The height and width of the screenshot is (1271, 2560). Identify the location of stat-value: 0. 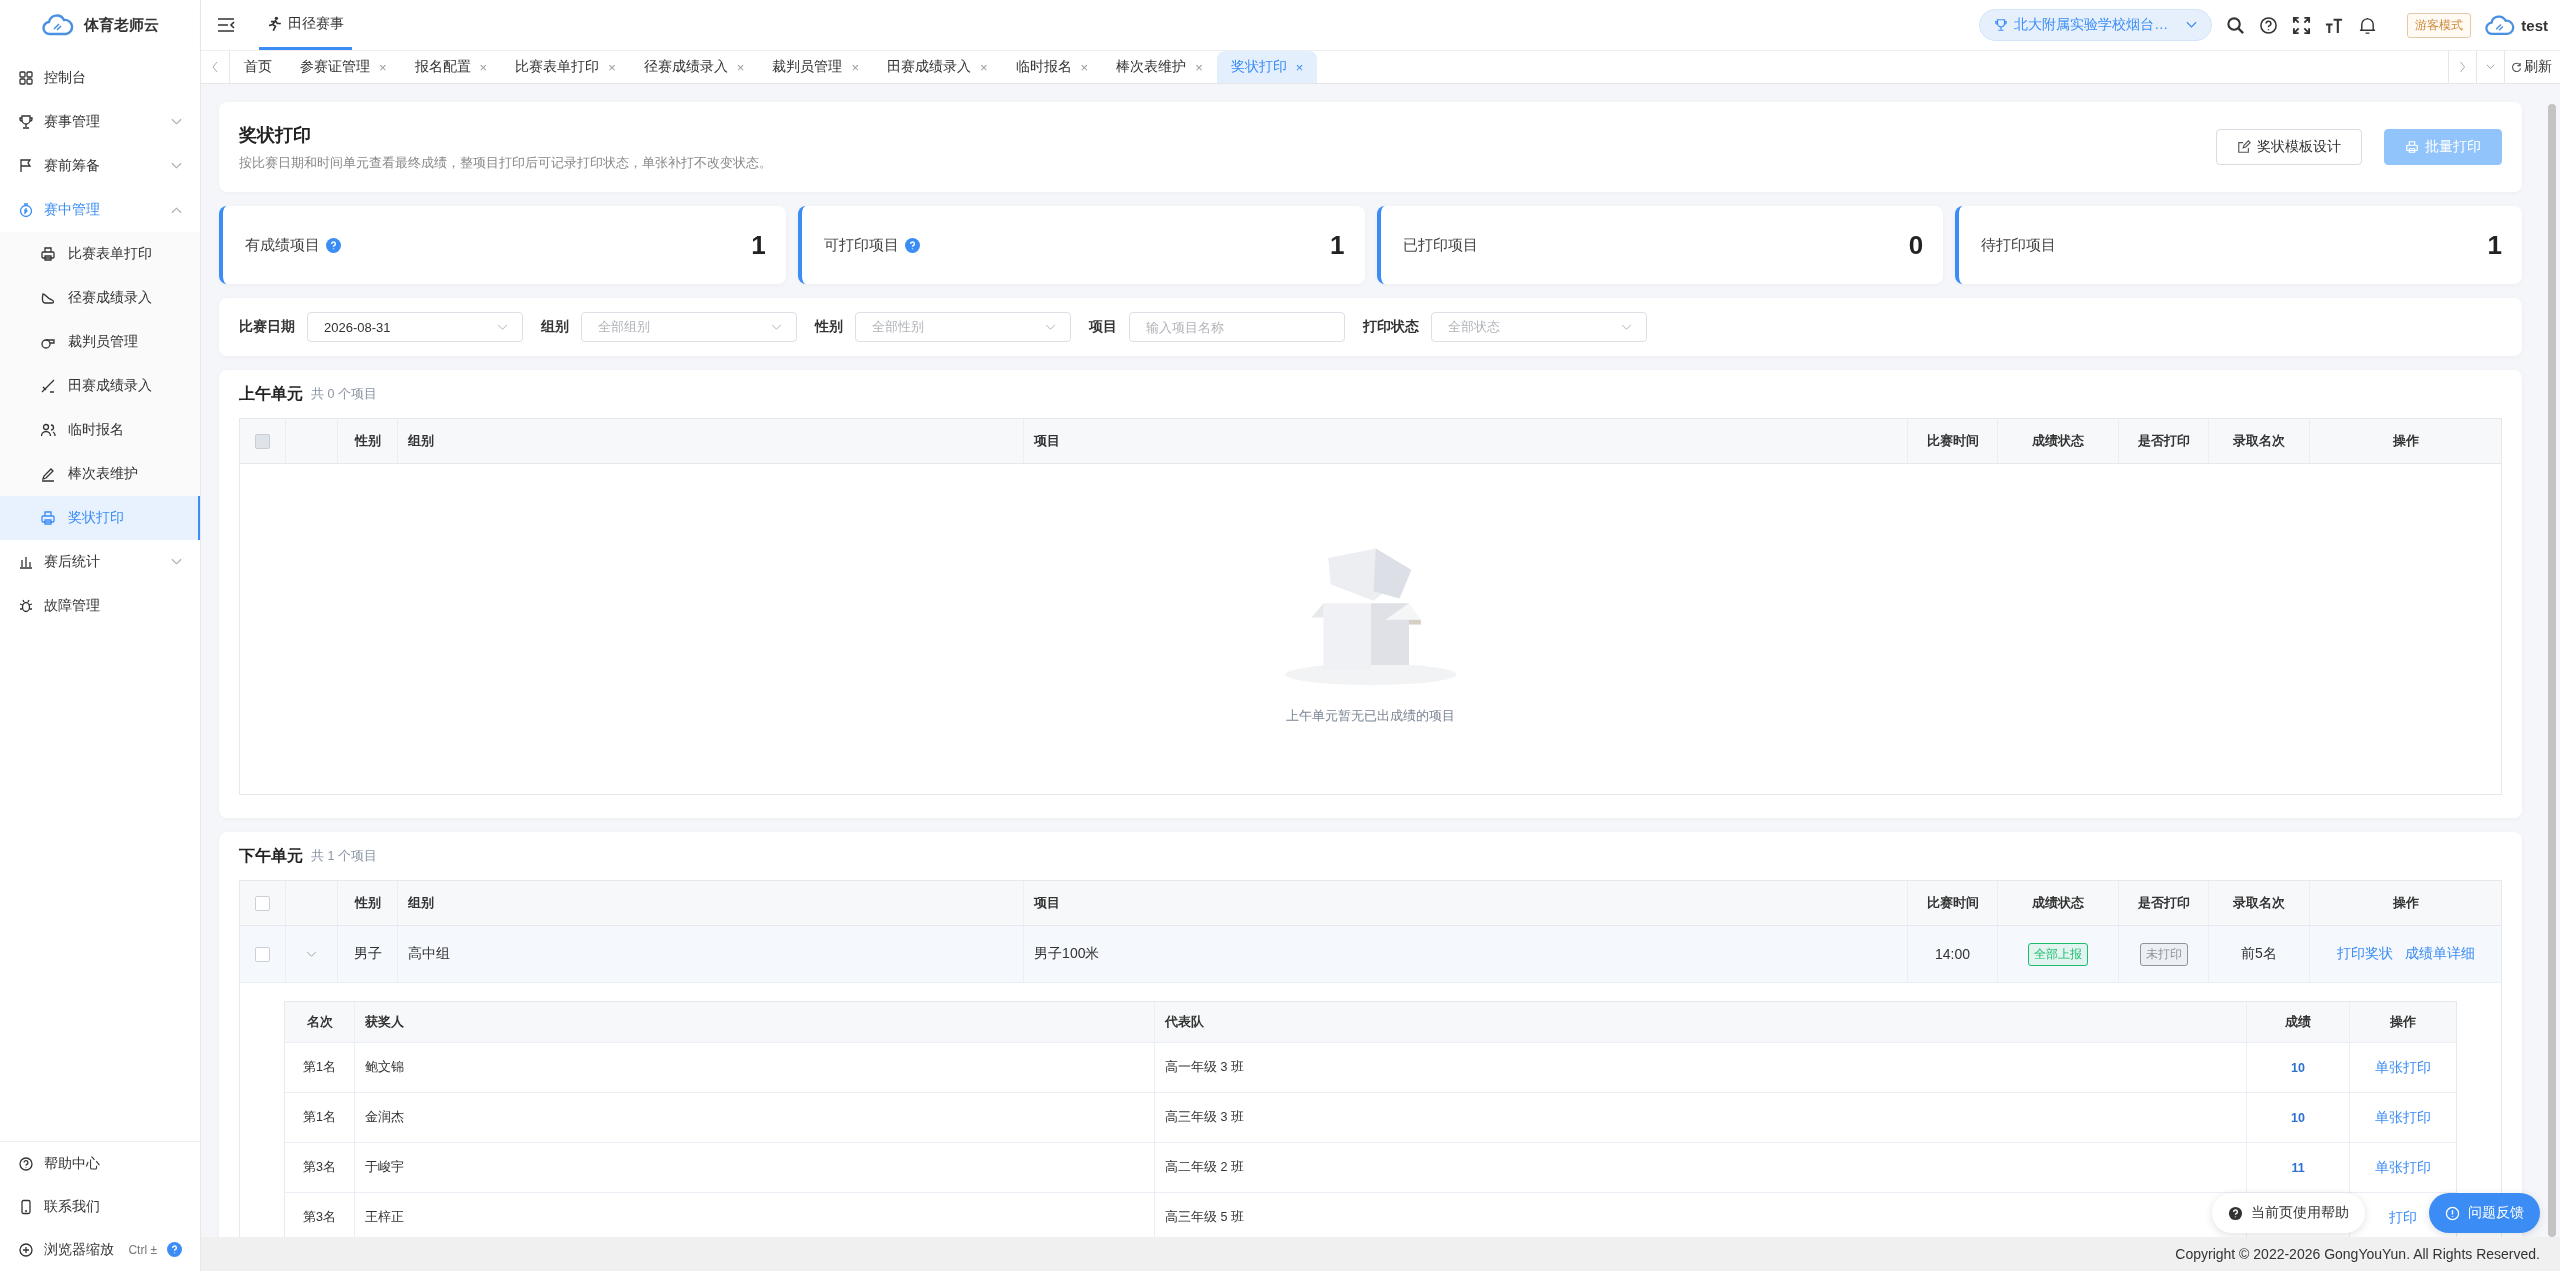
(1916, 245).